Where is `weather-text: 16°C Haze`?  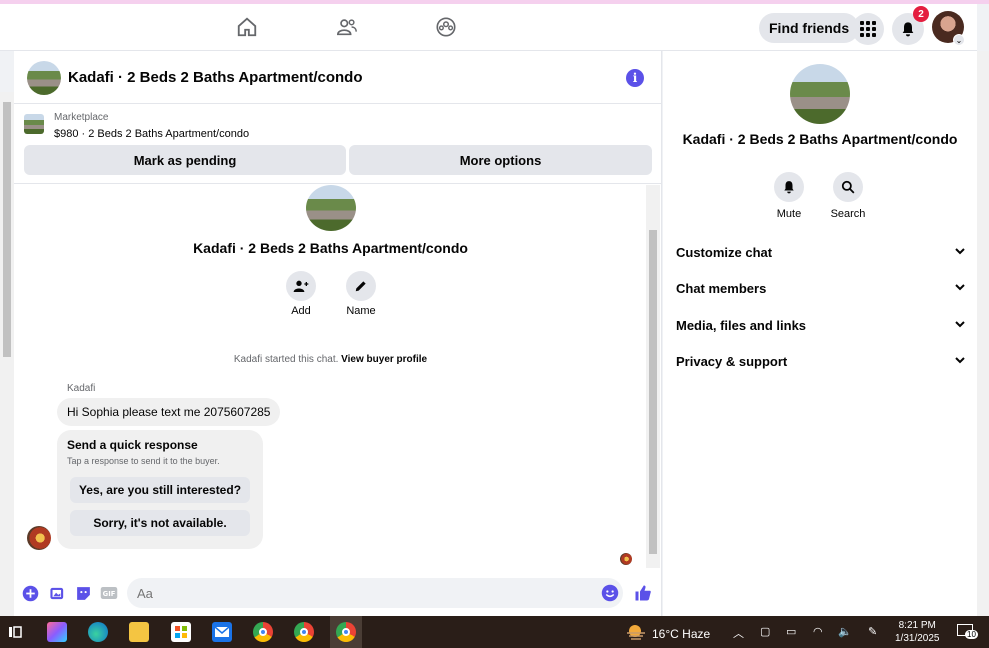 weather-text: 16°C Haze is located at coordinates (681, 633).